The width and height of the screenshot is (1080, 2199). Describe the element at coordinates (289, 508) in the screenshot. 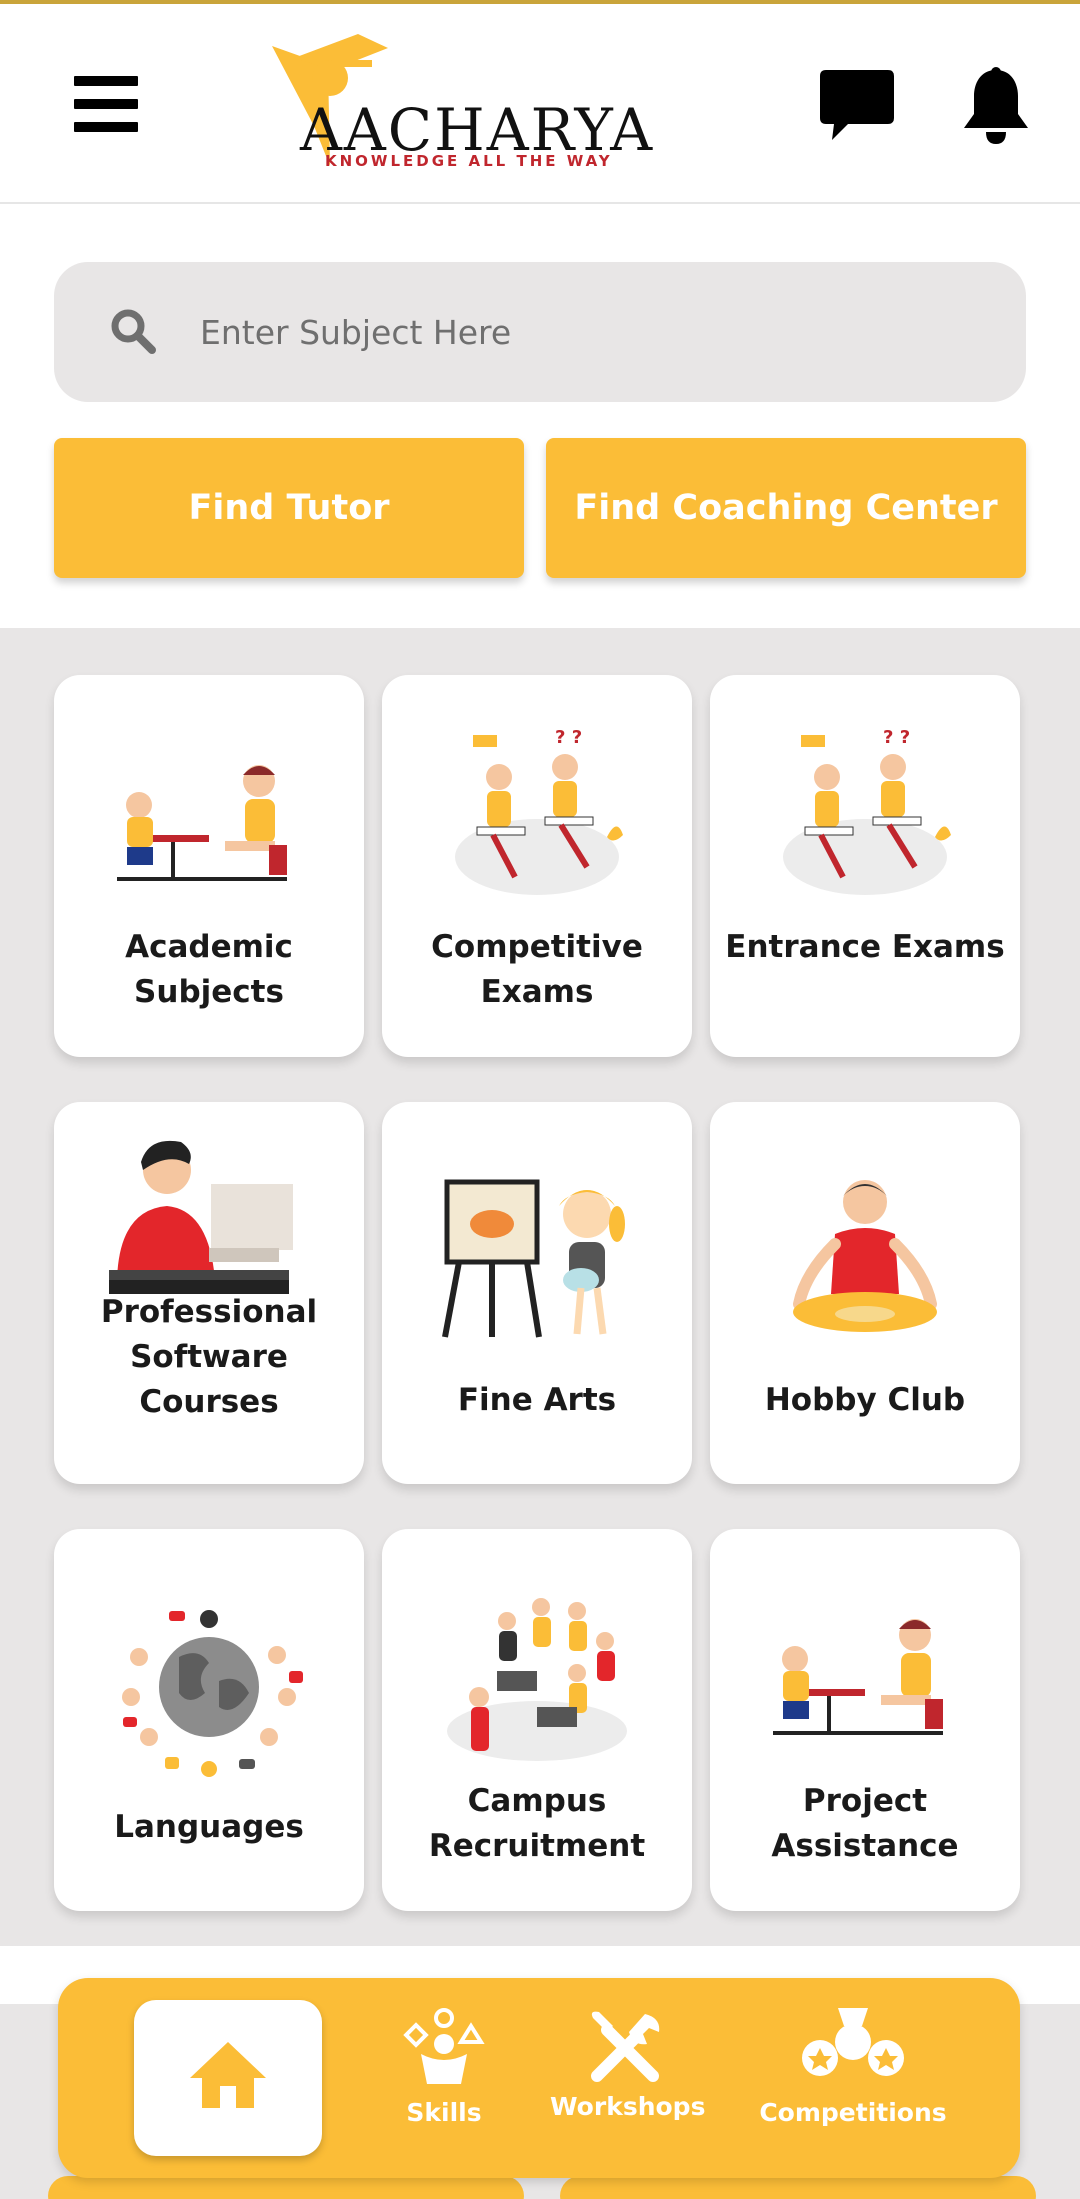

I see `find-tutor-button: Find Tutor` at that location.